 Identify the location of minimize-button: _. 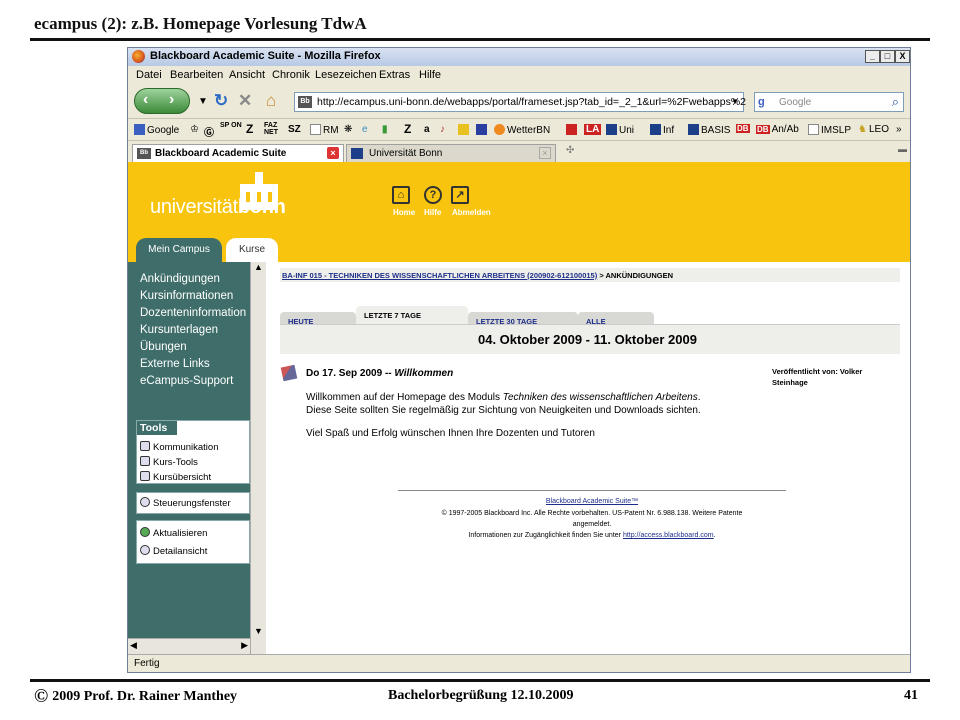
(872, 56).